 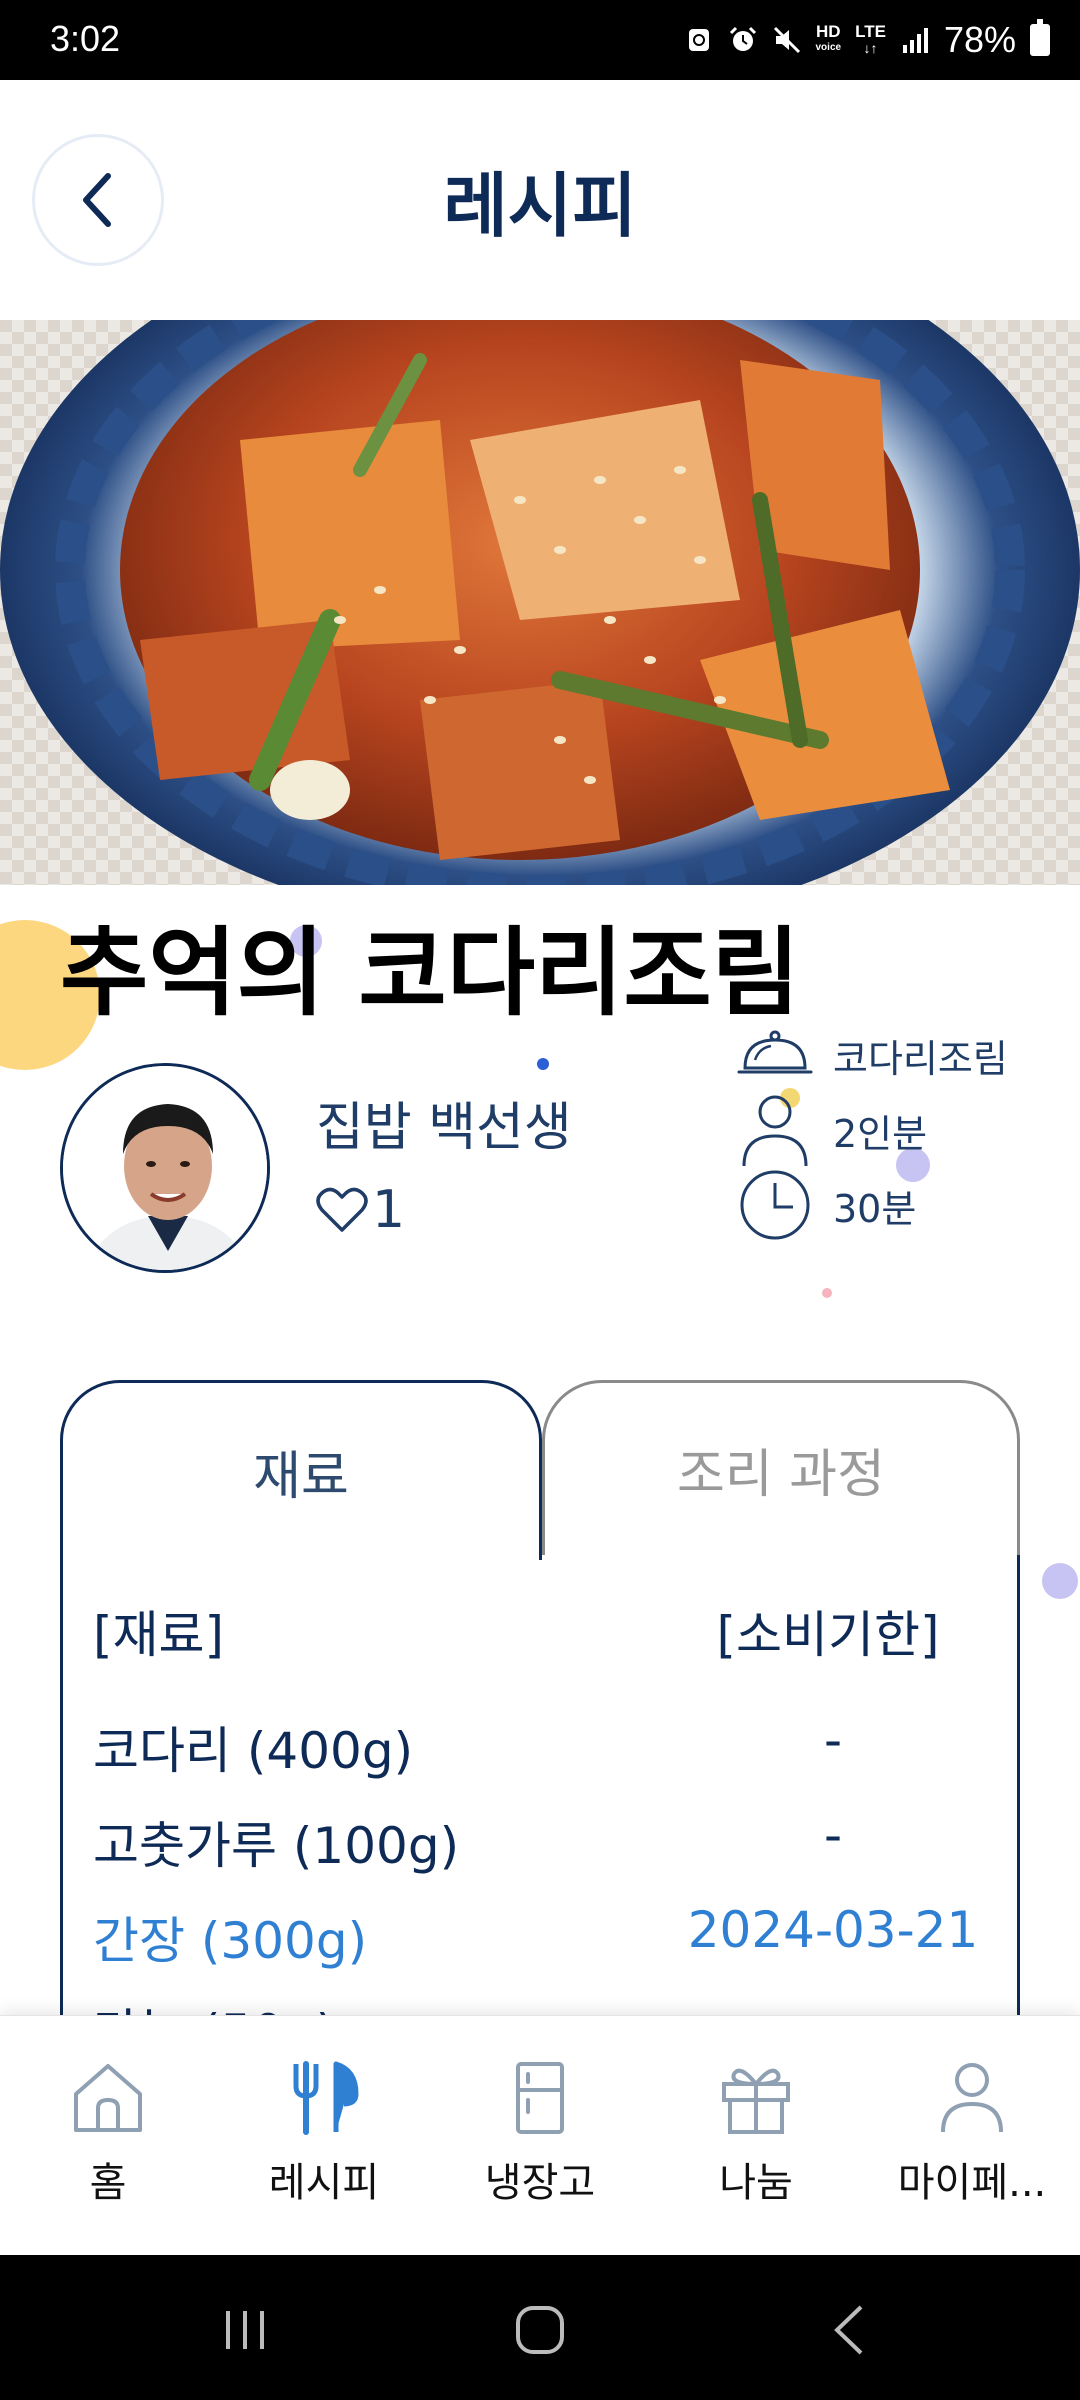 I want to click on app-header: 레시피, so click(x=540, y=200).